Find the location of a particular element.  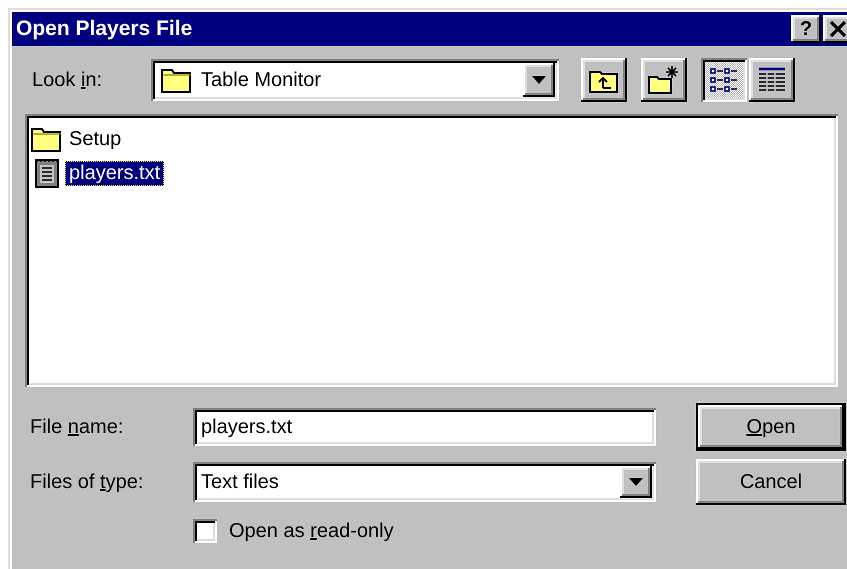

file-type-dropdown: Text files is located at coordinates (424, 482).